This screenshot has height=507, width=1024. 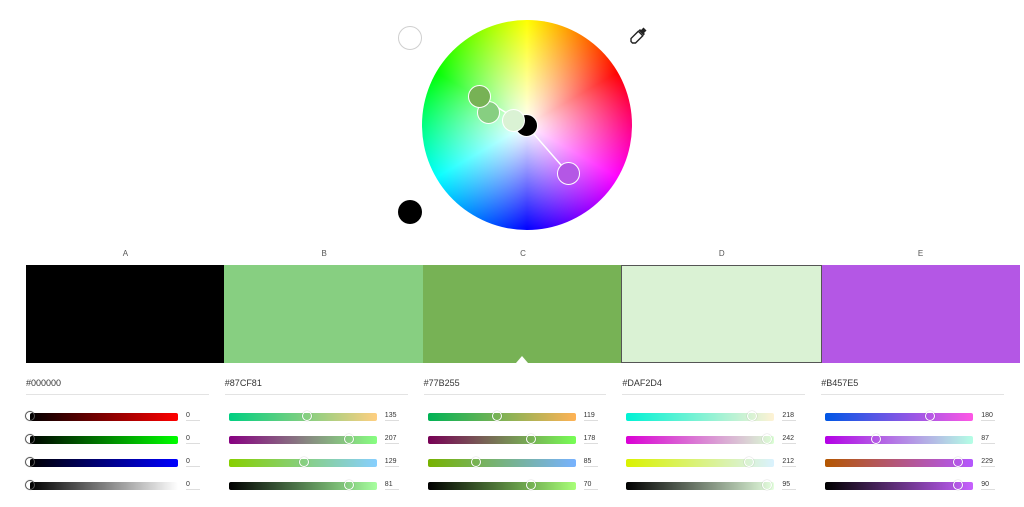 I want to click on swatch-labels: A B C D E, so click(x=523, y=255).